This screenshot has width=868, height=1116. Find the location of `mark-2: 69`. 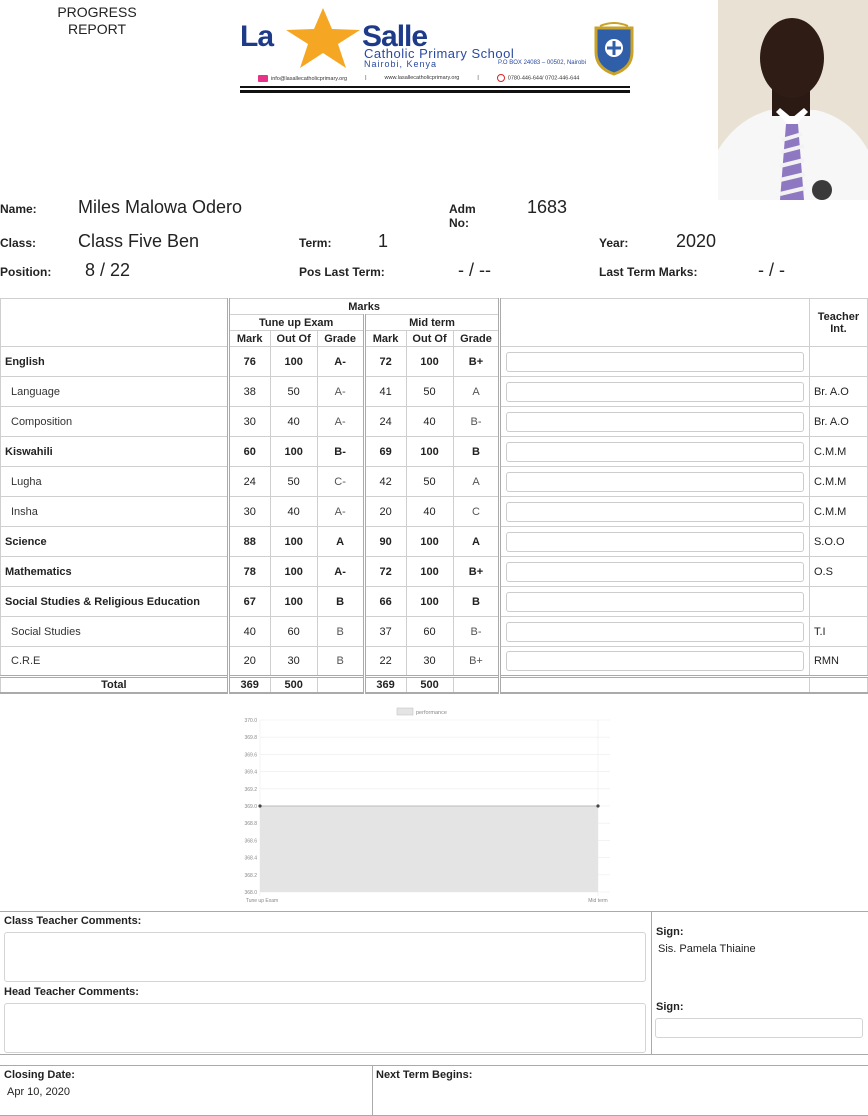

mark-2: 69 is located at coordinates (384, 451).